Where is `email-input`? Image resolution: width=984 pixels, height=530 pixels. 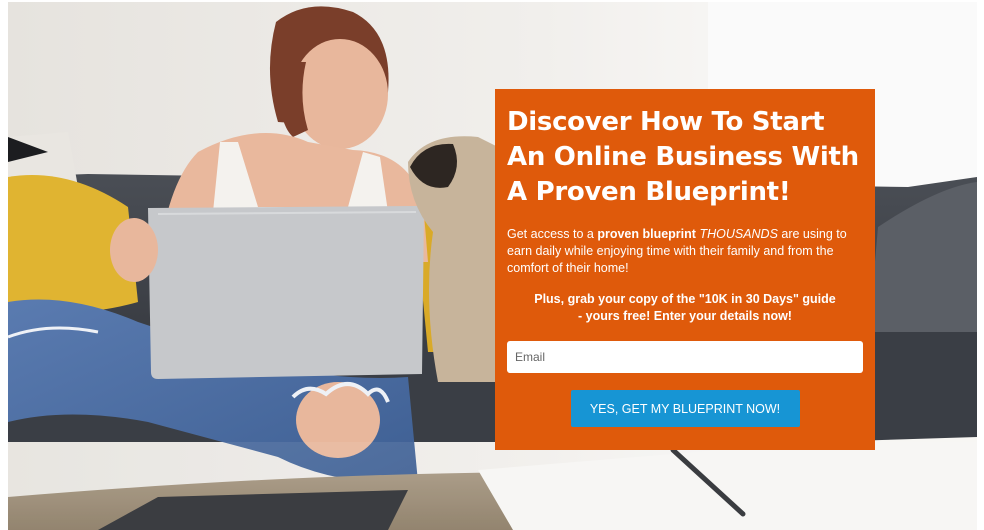 email-input is located at coordinates (685, 357).